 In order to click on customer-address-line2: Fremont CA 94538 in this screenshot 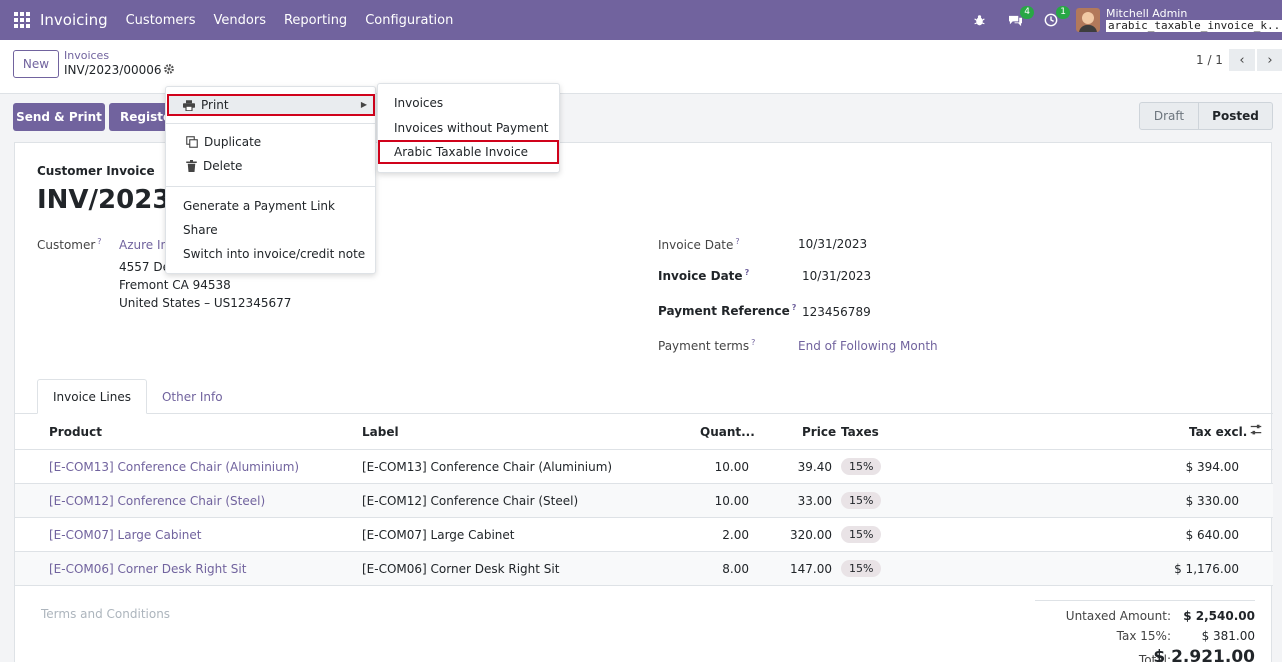, I will do `click(175, 285)`.